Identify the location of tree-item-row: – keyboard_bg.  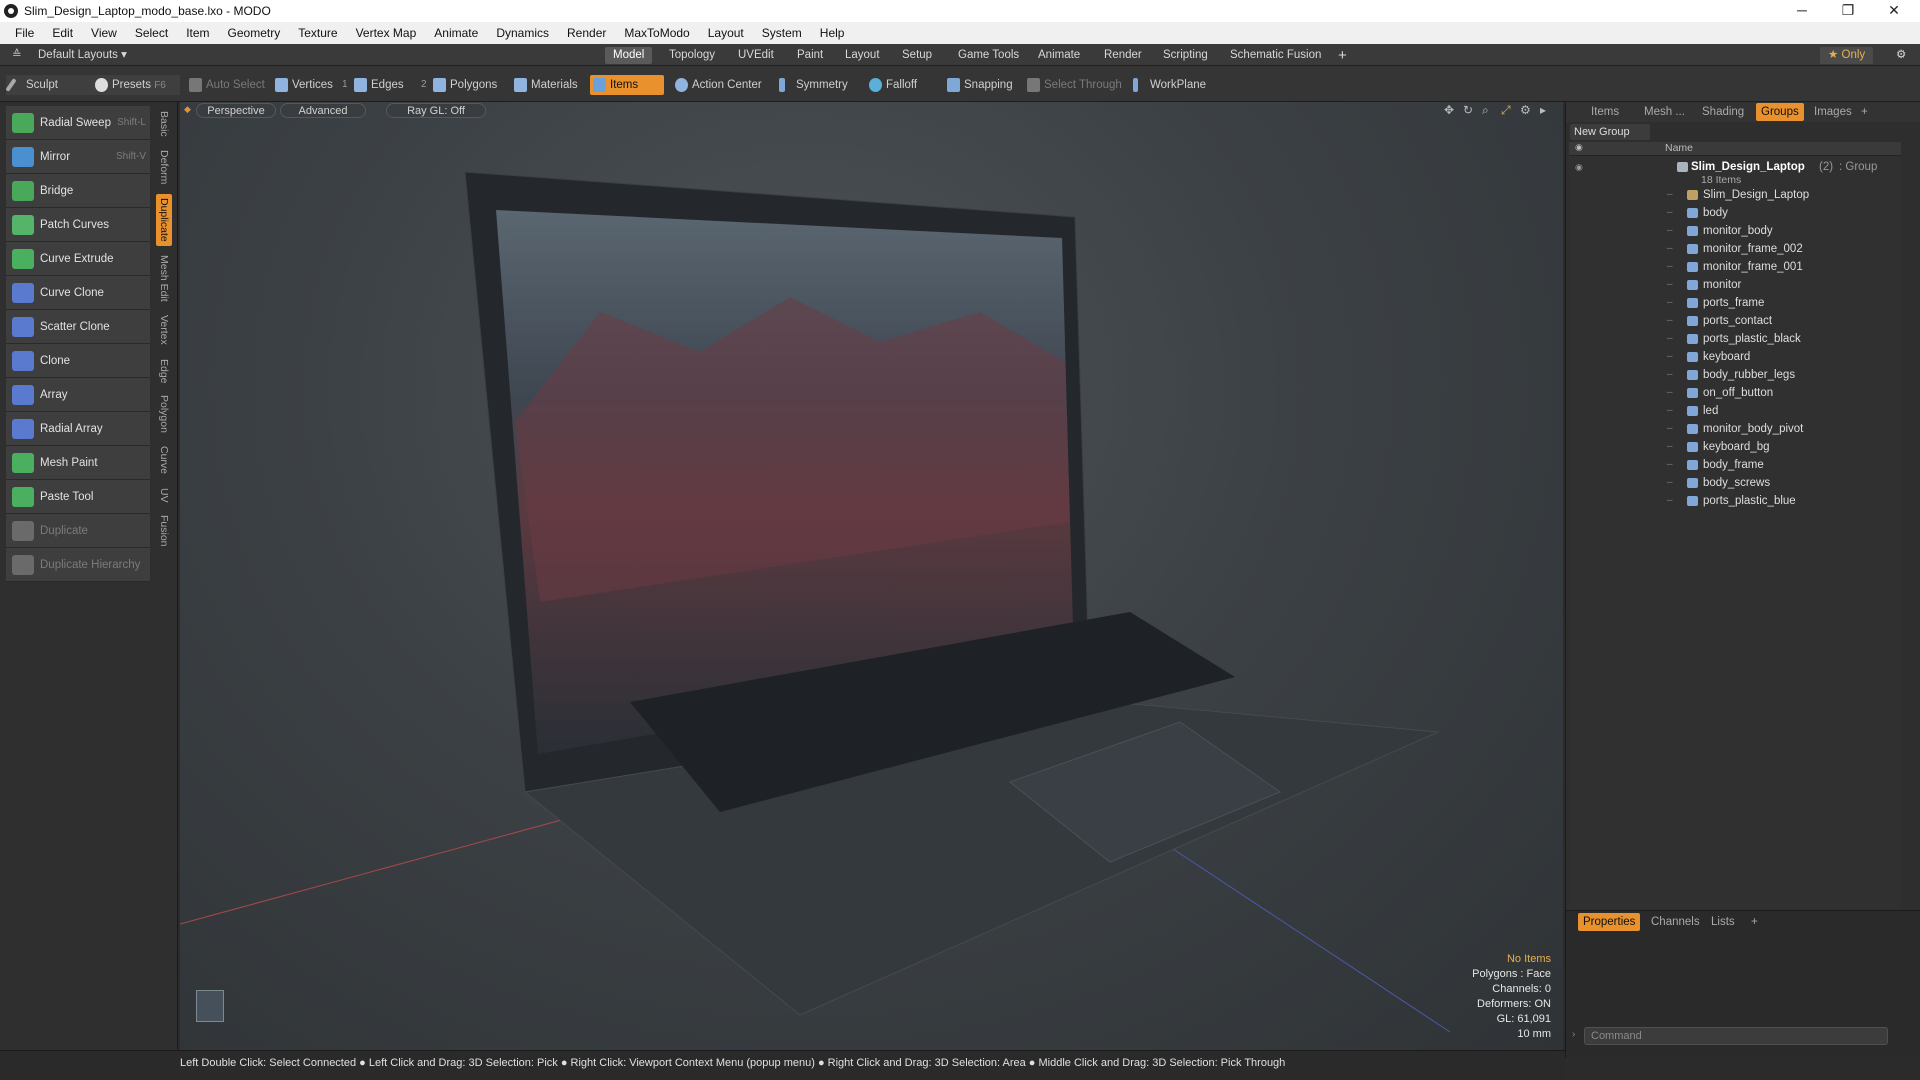
(1735, 447).